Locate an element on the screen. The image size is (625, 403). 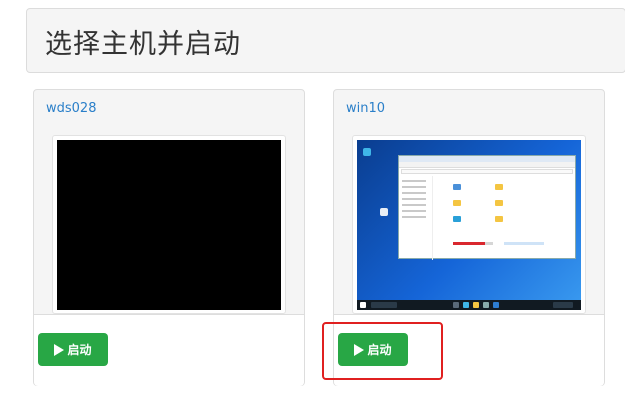
drive-usage-bar is located at coordinates (524, 243).